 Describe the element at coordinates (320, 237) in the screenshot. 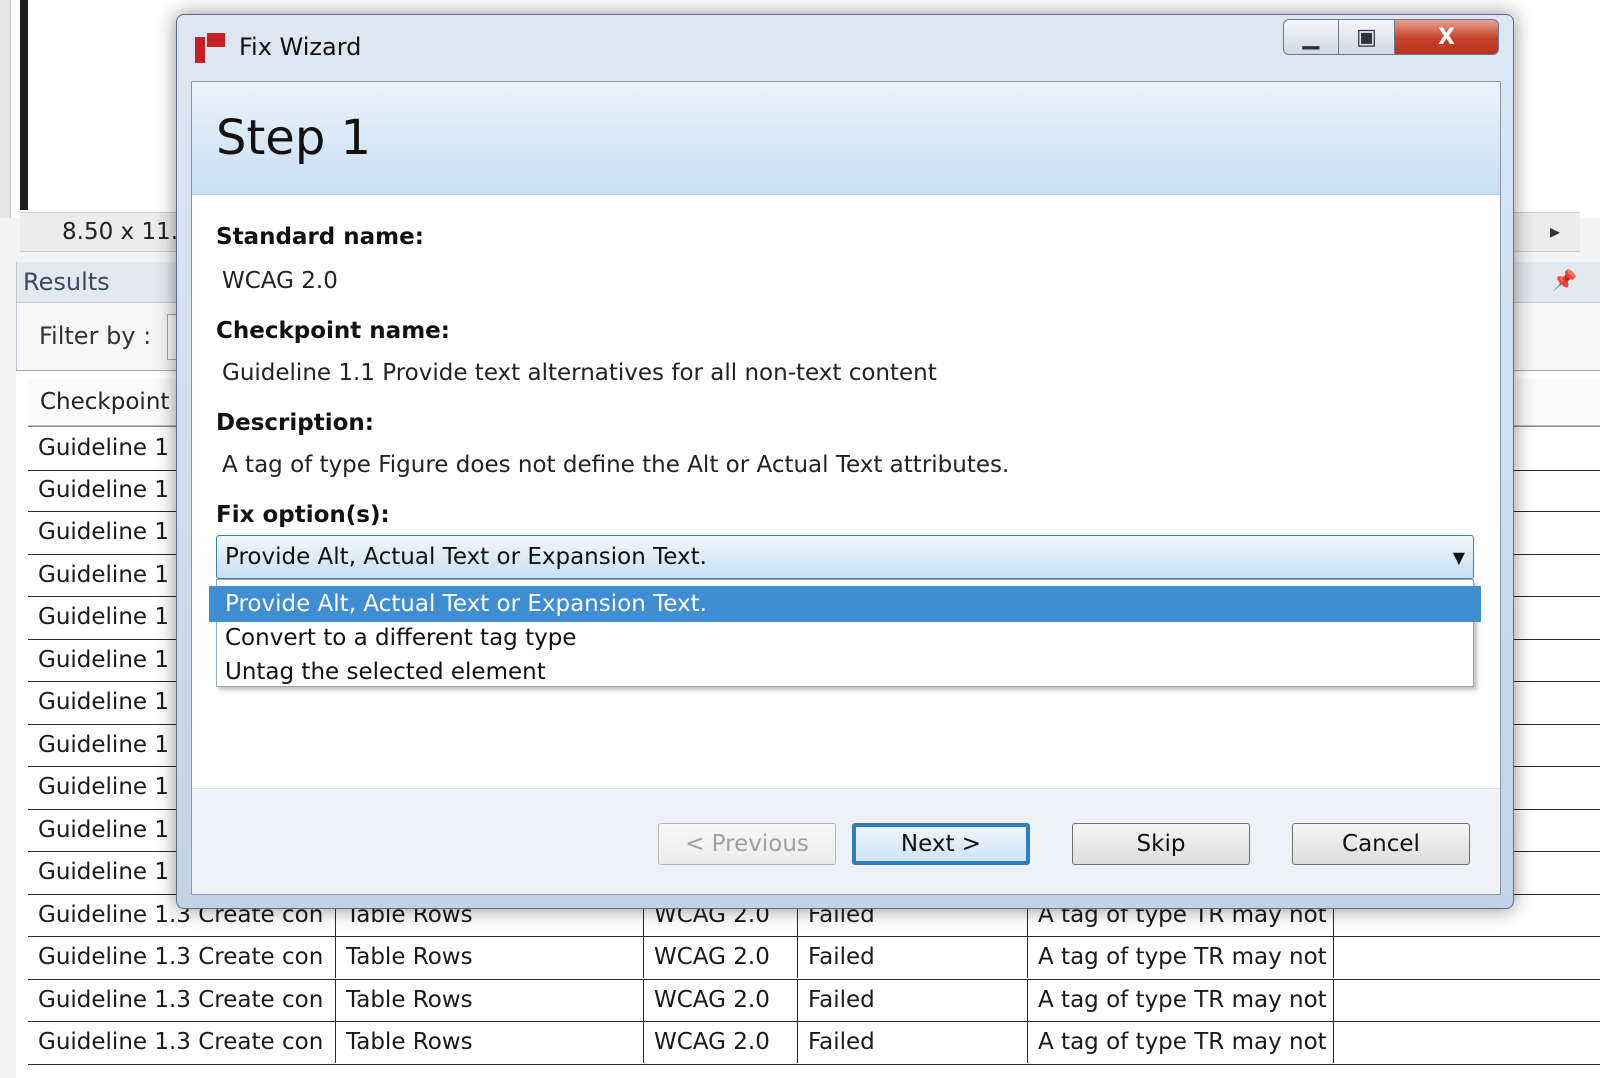

I see `standard-name-label: Standard name:` at that location.